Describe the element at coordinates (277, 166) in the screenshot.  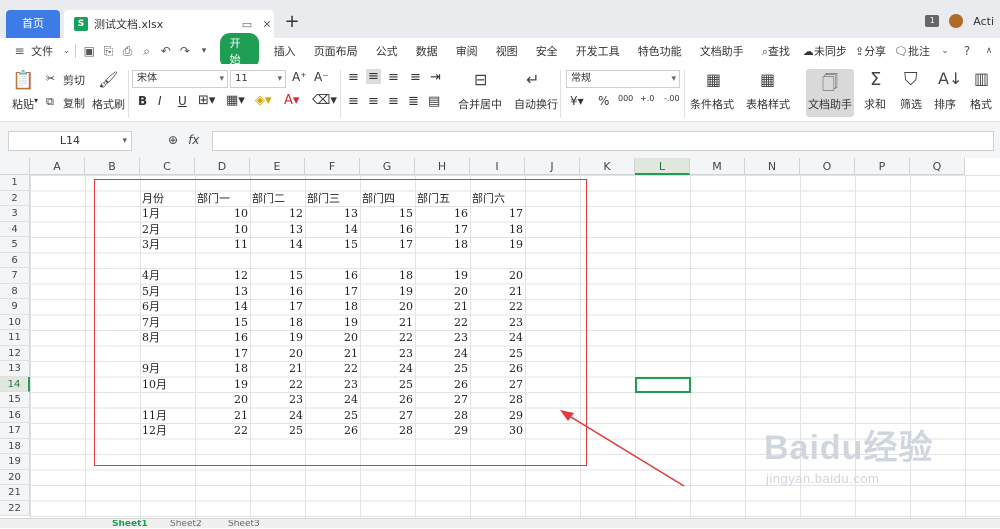
I see `column-header-e: E` at that location.